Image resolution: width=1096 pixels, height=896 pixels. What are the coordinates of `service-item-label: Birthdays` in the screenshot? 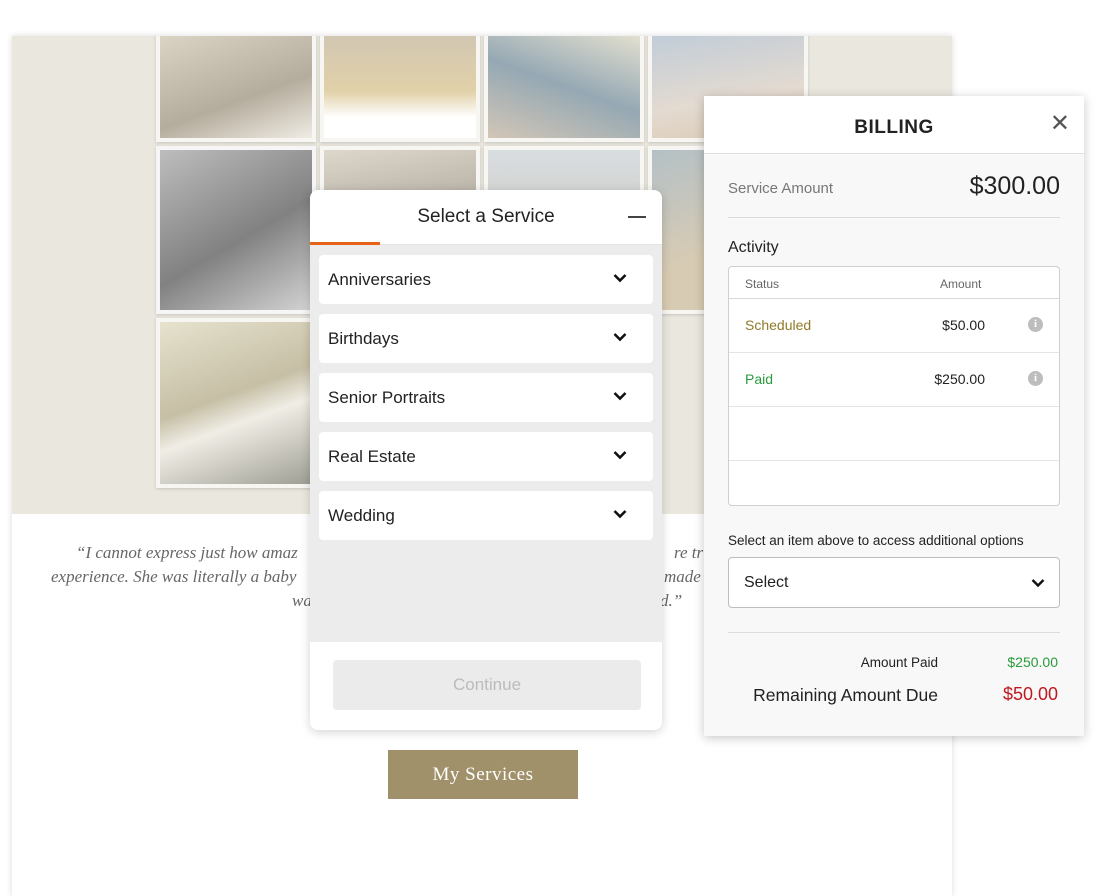 It's located at (363, 338).